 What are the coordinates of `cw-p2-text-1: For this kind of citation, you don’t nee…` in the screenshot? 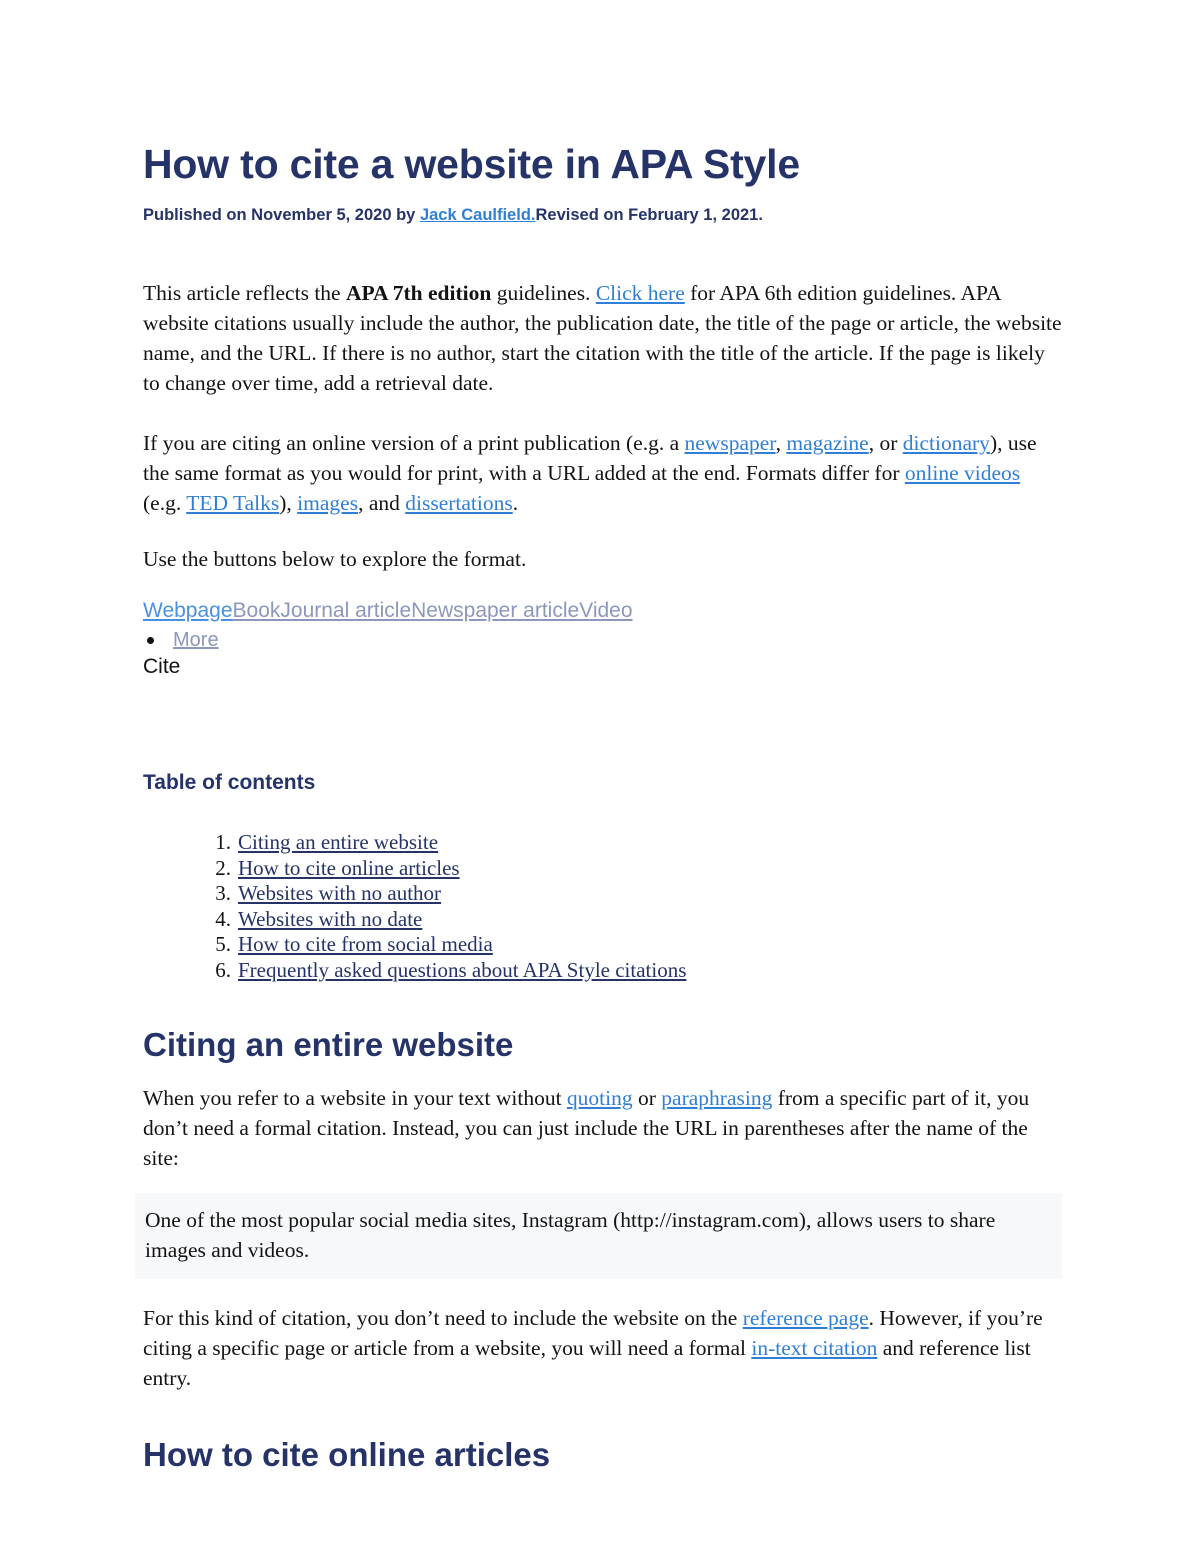 It's located at (443, 1318).